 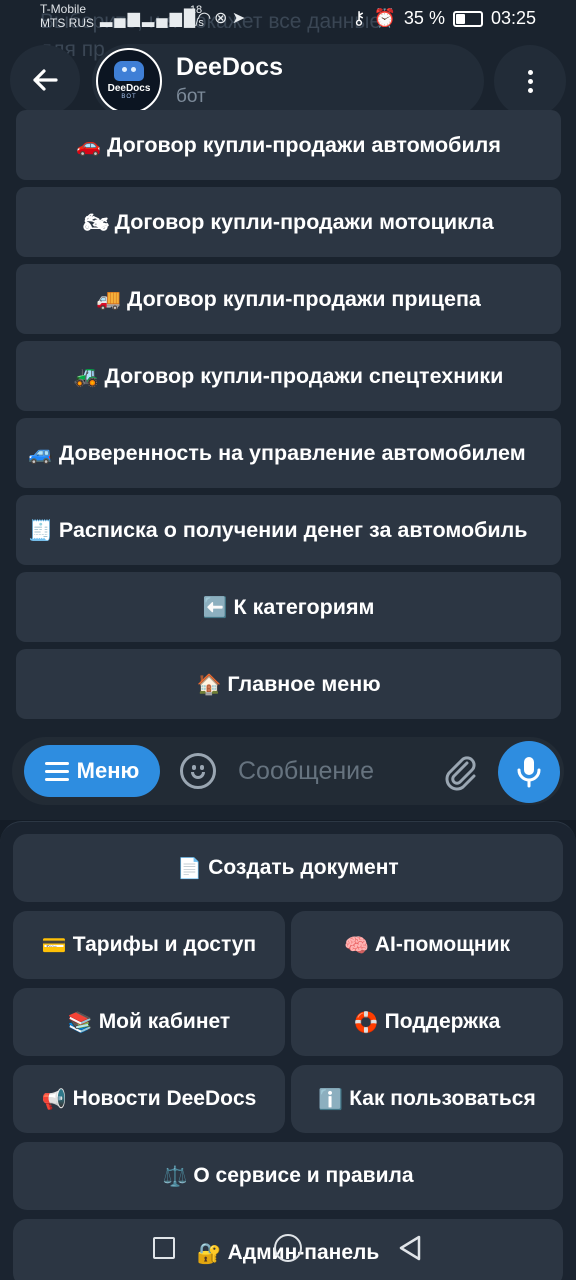 I want to click on brain-icon: 🧠, so click(x=356, y=945).